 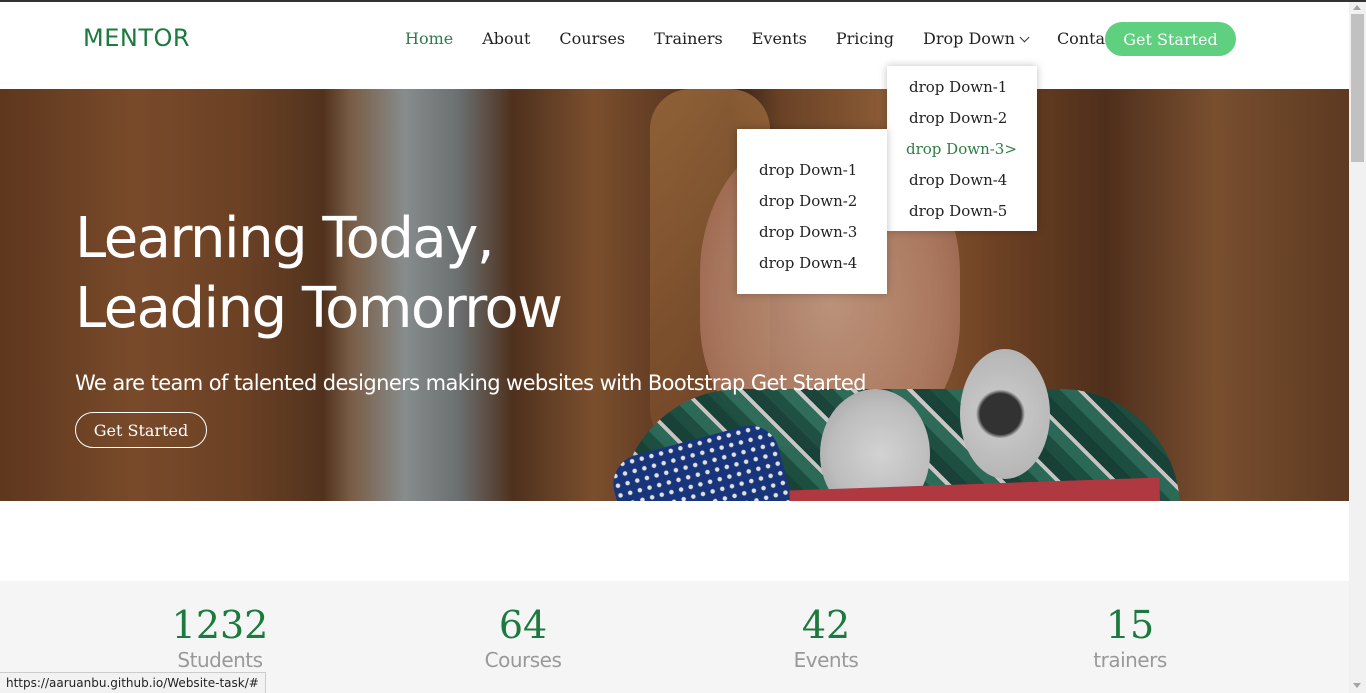 I want to click on stat-trainers: 15 trainers, so click(x=1130, y=638).